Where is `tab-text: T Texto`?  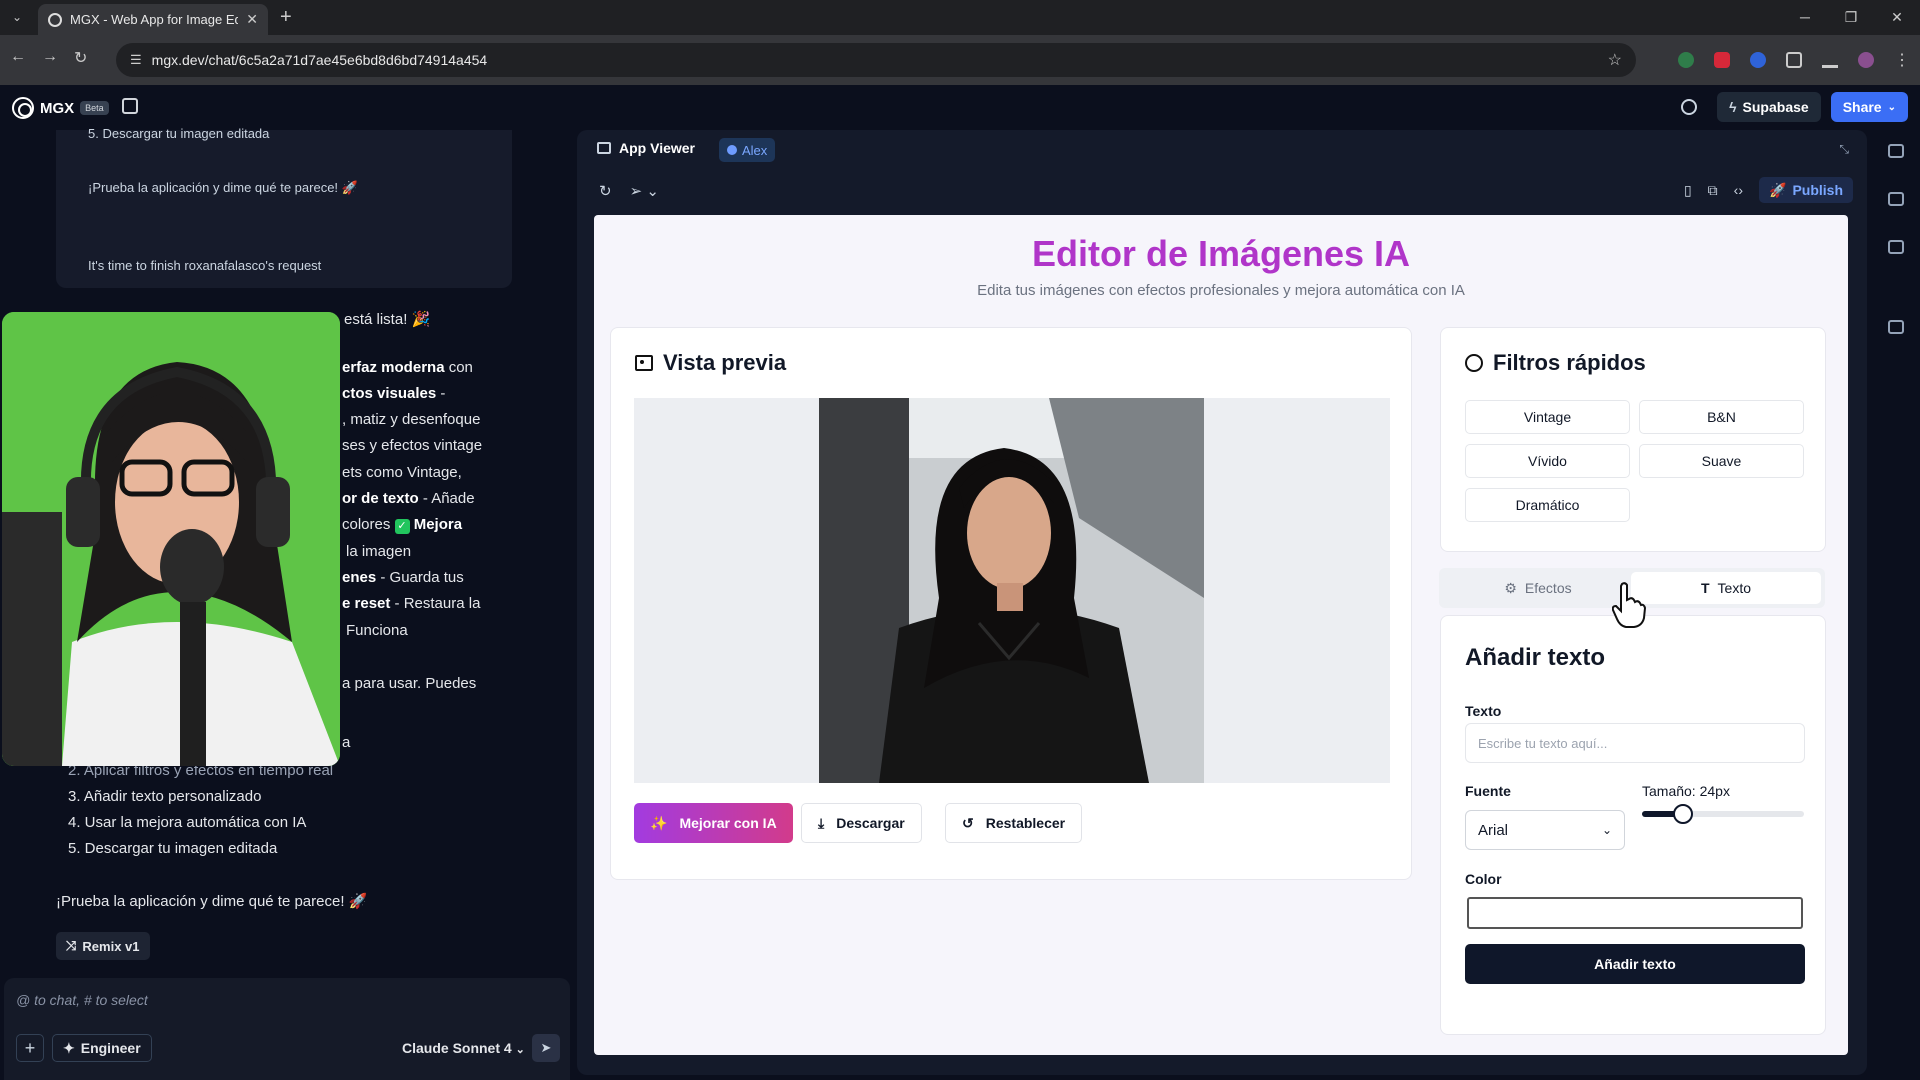 tab-text: T Texto is located at coordinates (1726, 588).